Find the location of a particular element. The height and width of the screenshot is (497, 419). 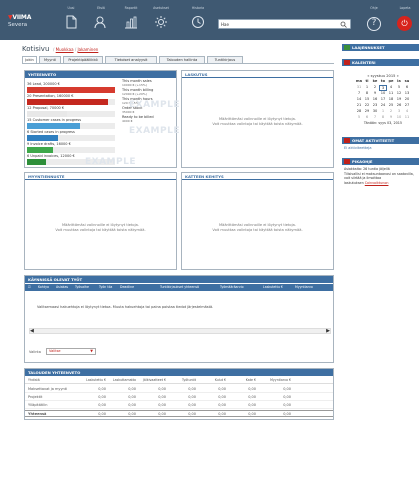

nav-history-label: Historia is located at coordinates (198, 8).